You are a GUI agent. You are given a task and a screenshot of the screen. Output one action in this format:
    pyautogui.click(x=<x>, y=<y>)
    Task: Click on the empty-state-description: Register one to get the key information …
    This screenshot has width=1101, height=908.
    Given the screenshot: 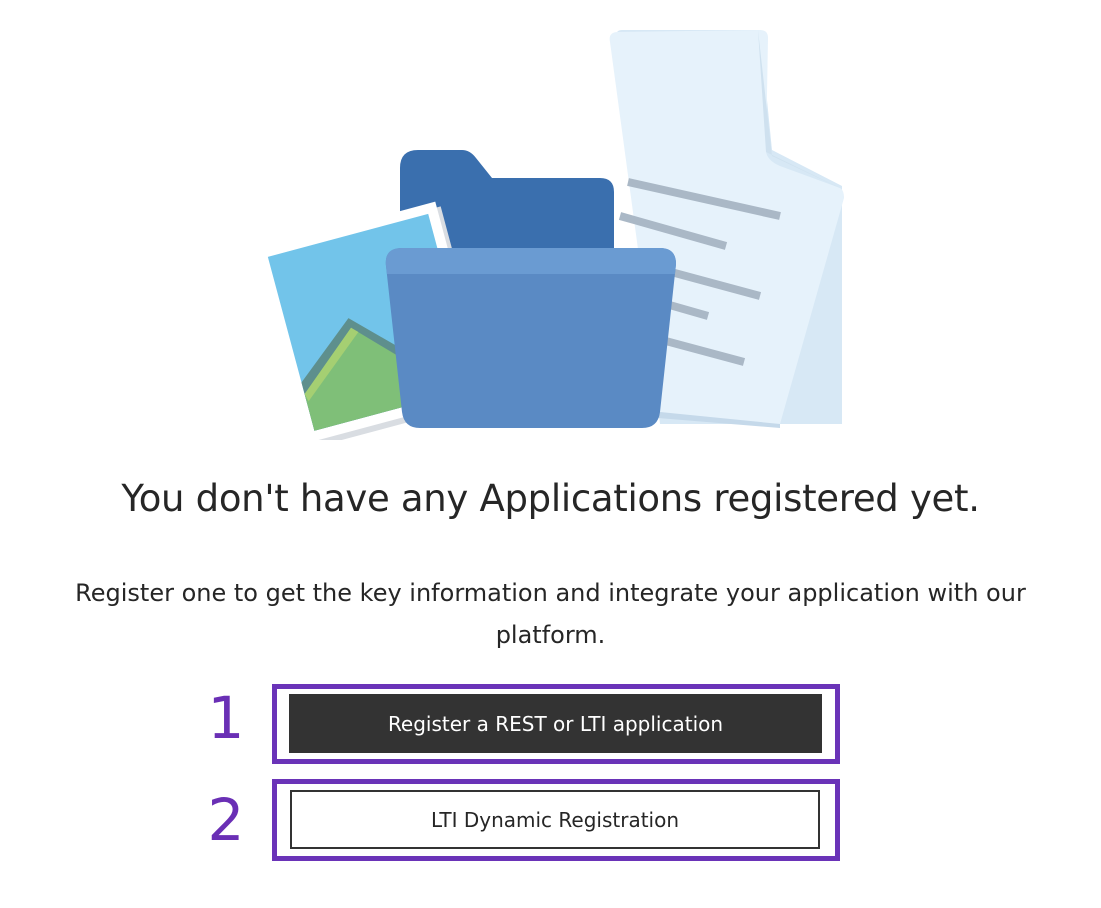 What is the action you would take?
    pyautogui.click(x=550, y=614)
    